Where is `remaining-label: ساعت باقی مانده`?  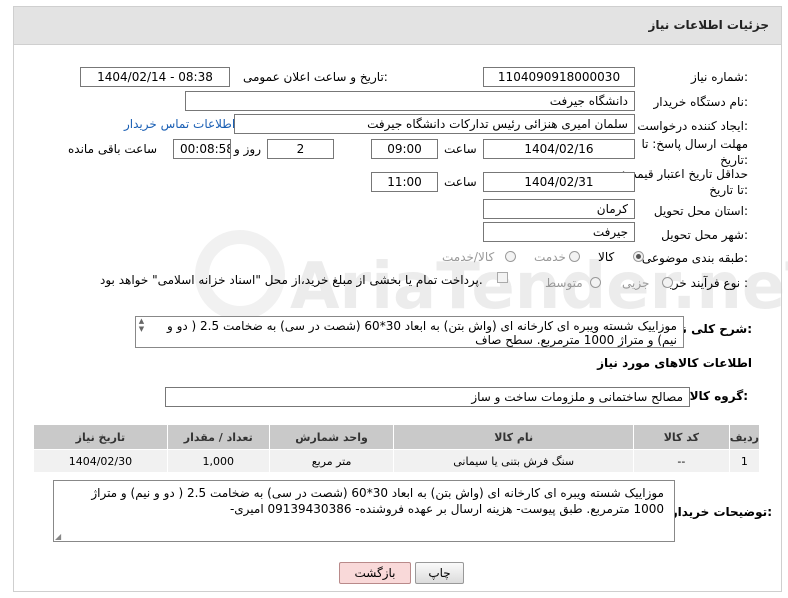 remaining-label: ساعت باقی مانده is located at coordinates (113, 149).